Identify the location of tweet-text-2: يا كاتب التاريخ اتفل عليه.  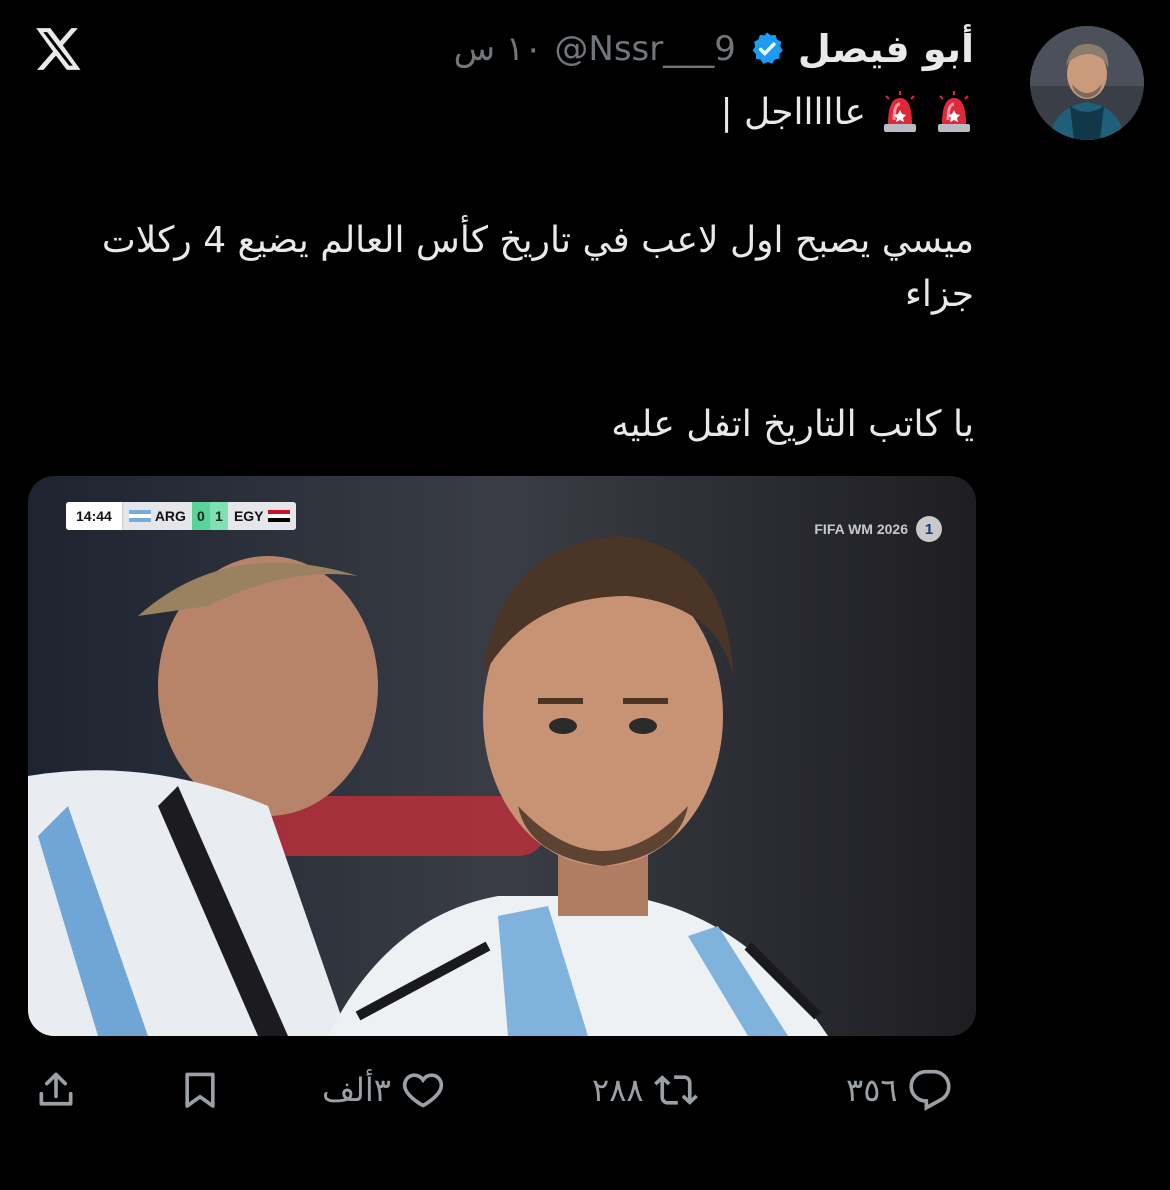
(792, 424).